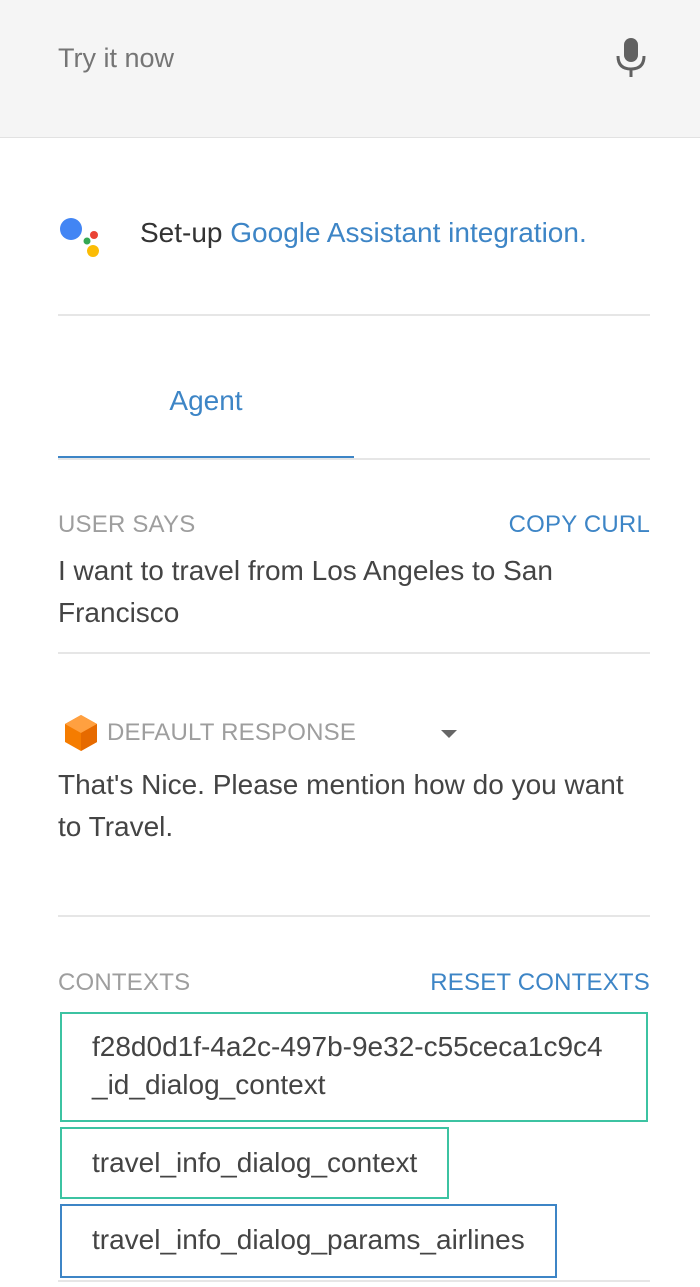  I want to click on setup-prefix: Set-up, so click(185, 232).